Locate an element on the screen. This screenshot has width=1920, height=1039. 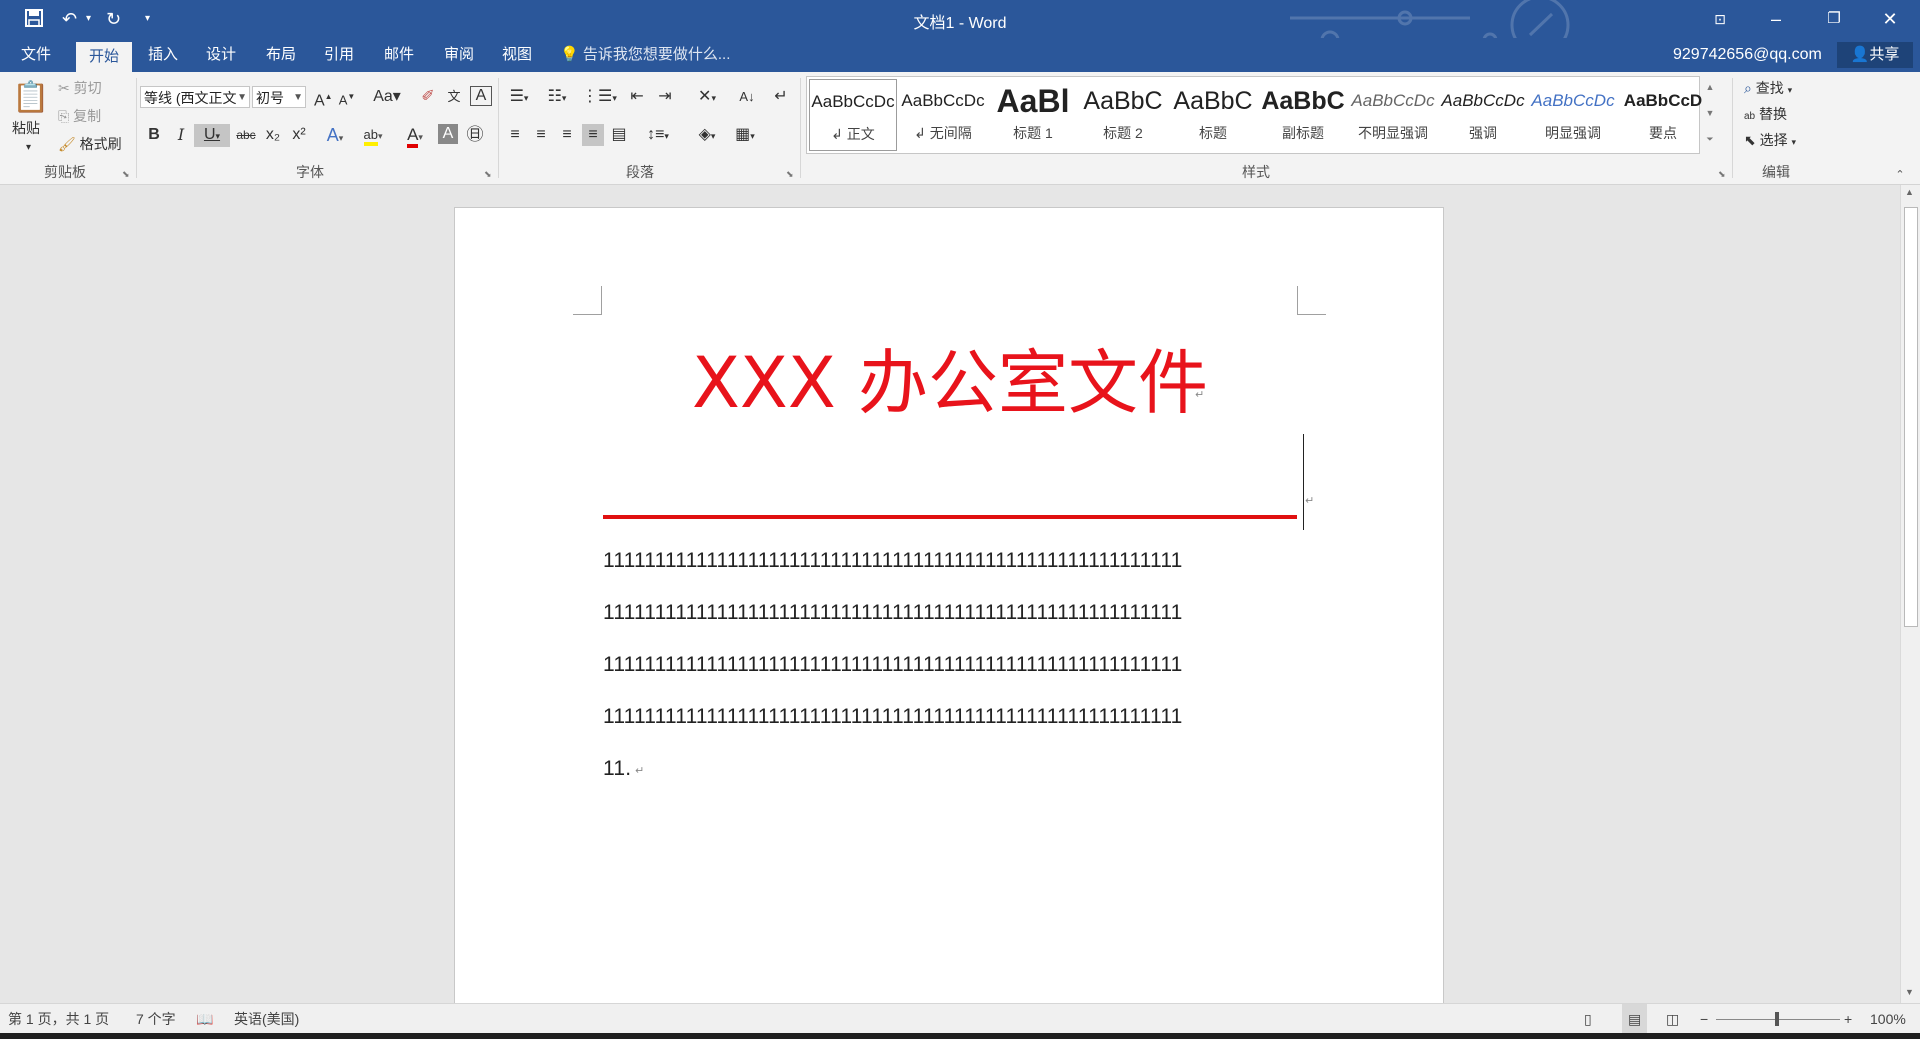
underline-button: U▾ is located at coordinates (212, 135).